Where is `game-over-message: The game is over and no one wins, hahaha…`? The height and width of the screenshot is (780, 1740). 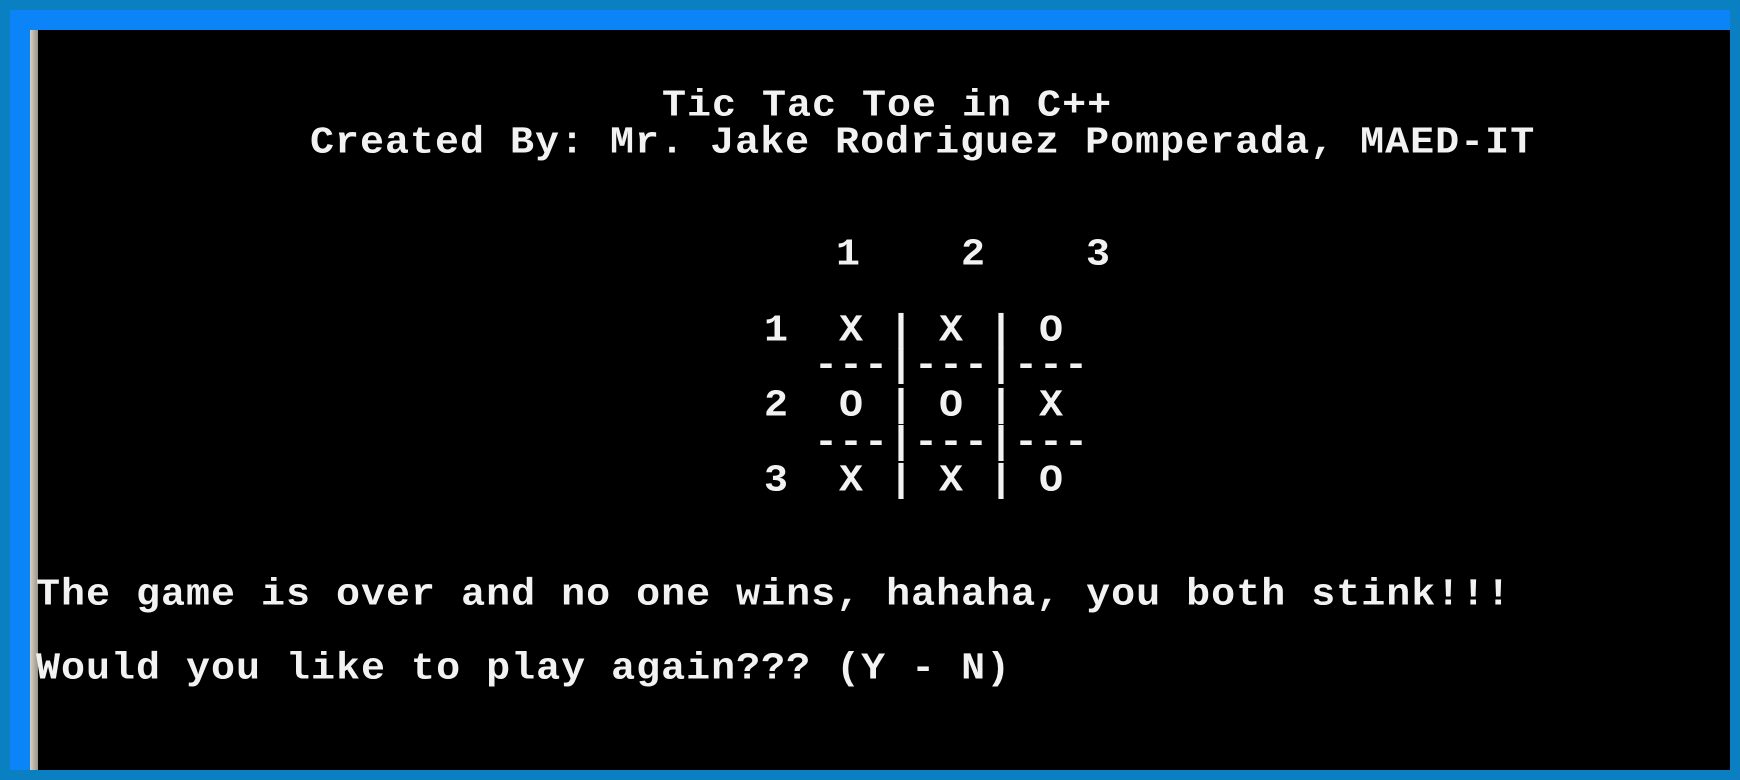
game-over-message: The game is over and no one wins, hahaha… is located at coordinates (774, 595).